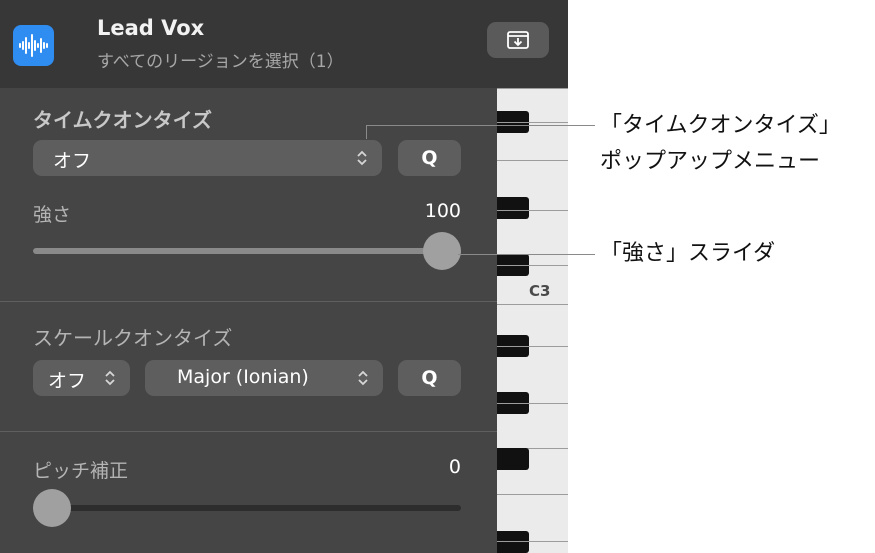  Describe the element at coordinates (532, 320) in the screenshot. I see `piano-keyboard: C3` at that location.